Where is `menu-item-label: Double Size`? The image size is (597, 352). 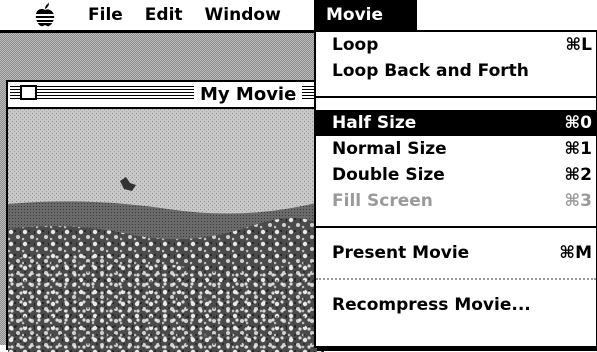 menu-item-label: Double Size is located at coordinates (388, 175).